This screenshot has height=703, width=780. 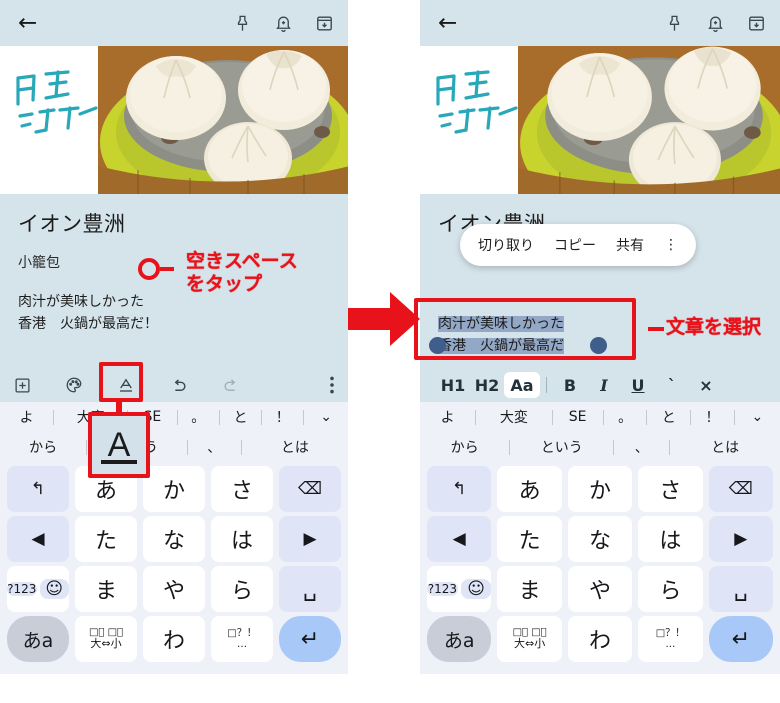 I want to click on handwriting-note, so click(x=469, y=120).